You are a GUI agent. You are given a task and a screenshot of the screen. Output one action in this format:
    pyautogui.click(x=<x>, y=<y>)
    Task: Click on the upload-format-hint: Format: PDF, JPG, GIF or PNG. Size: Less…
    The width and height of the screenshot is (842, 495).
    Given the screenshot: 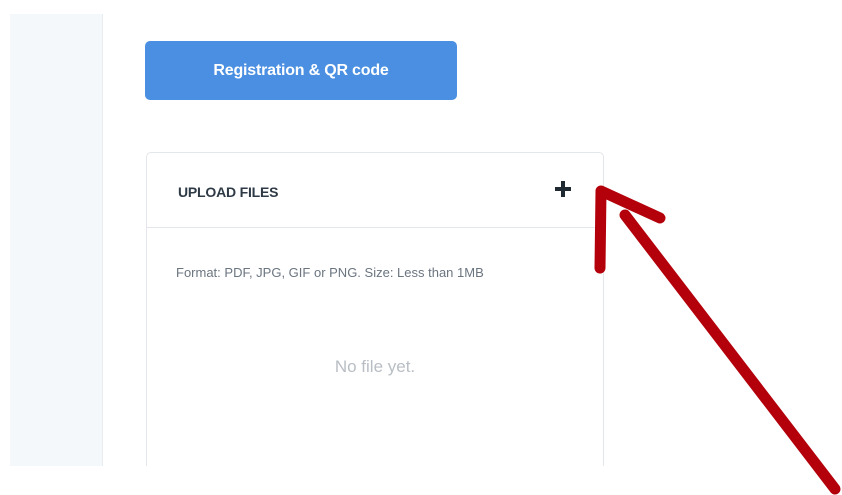 What is the action you would take?
    pyautogui.click(x=330, y=272)
    